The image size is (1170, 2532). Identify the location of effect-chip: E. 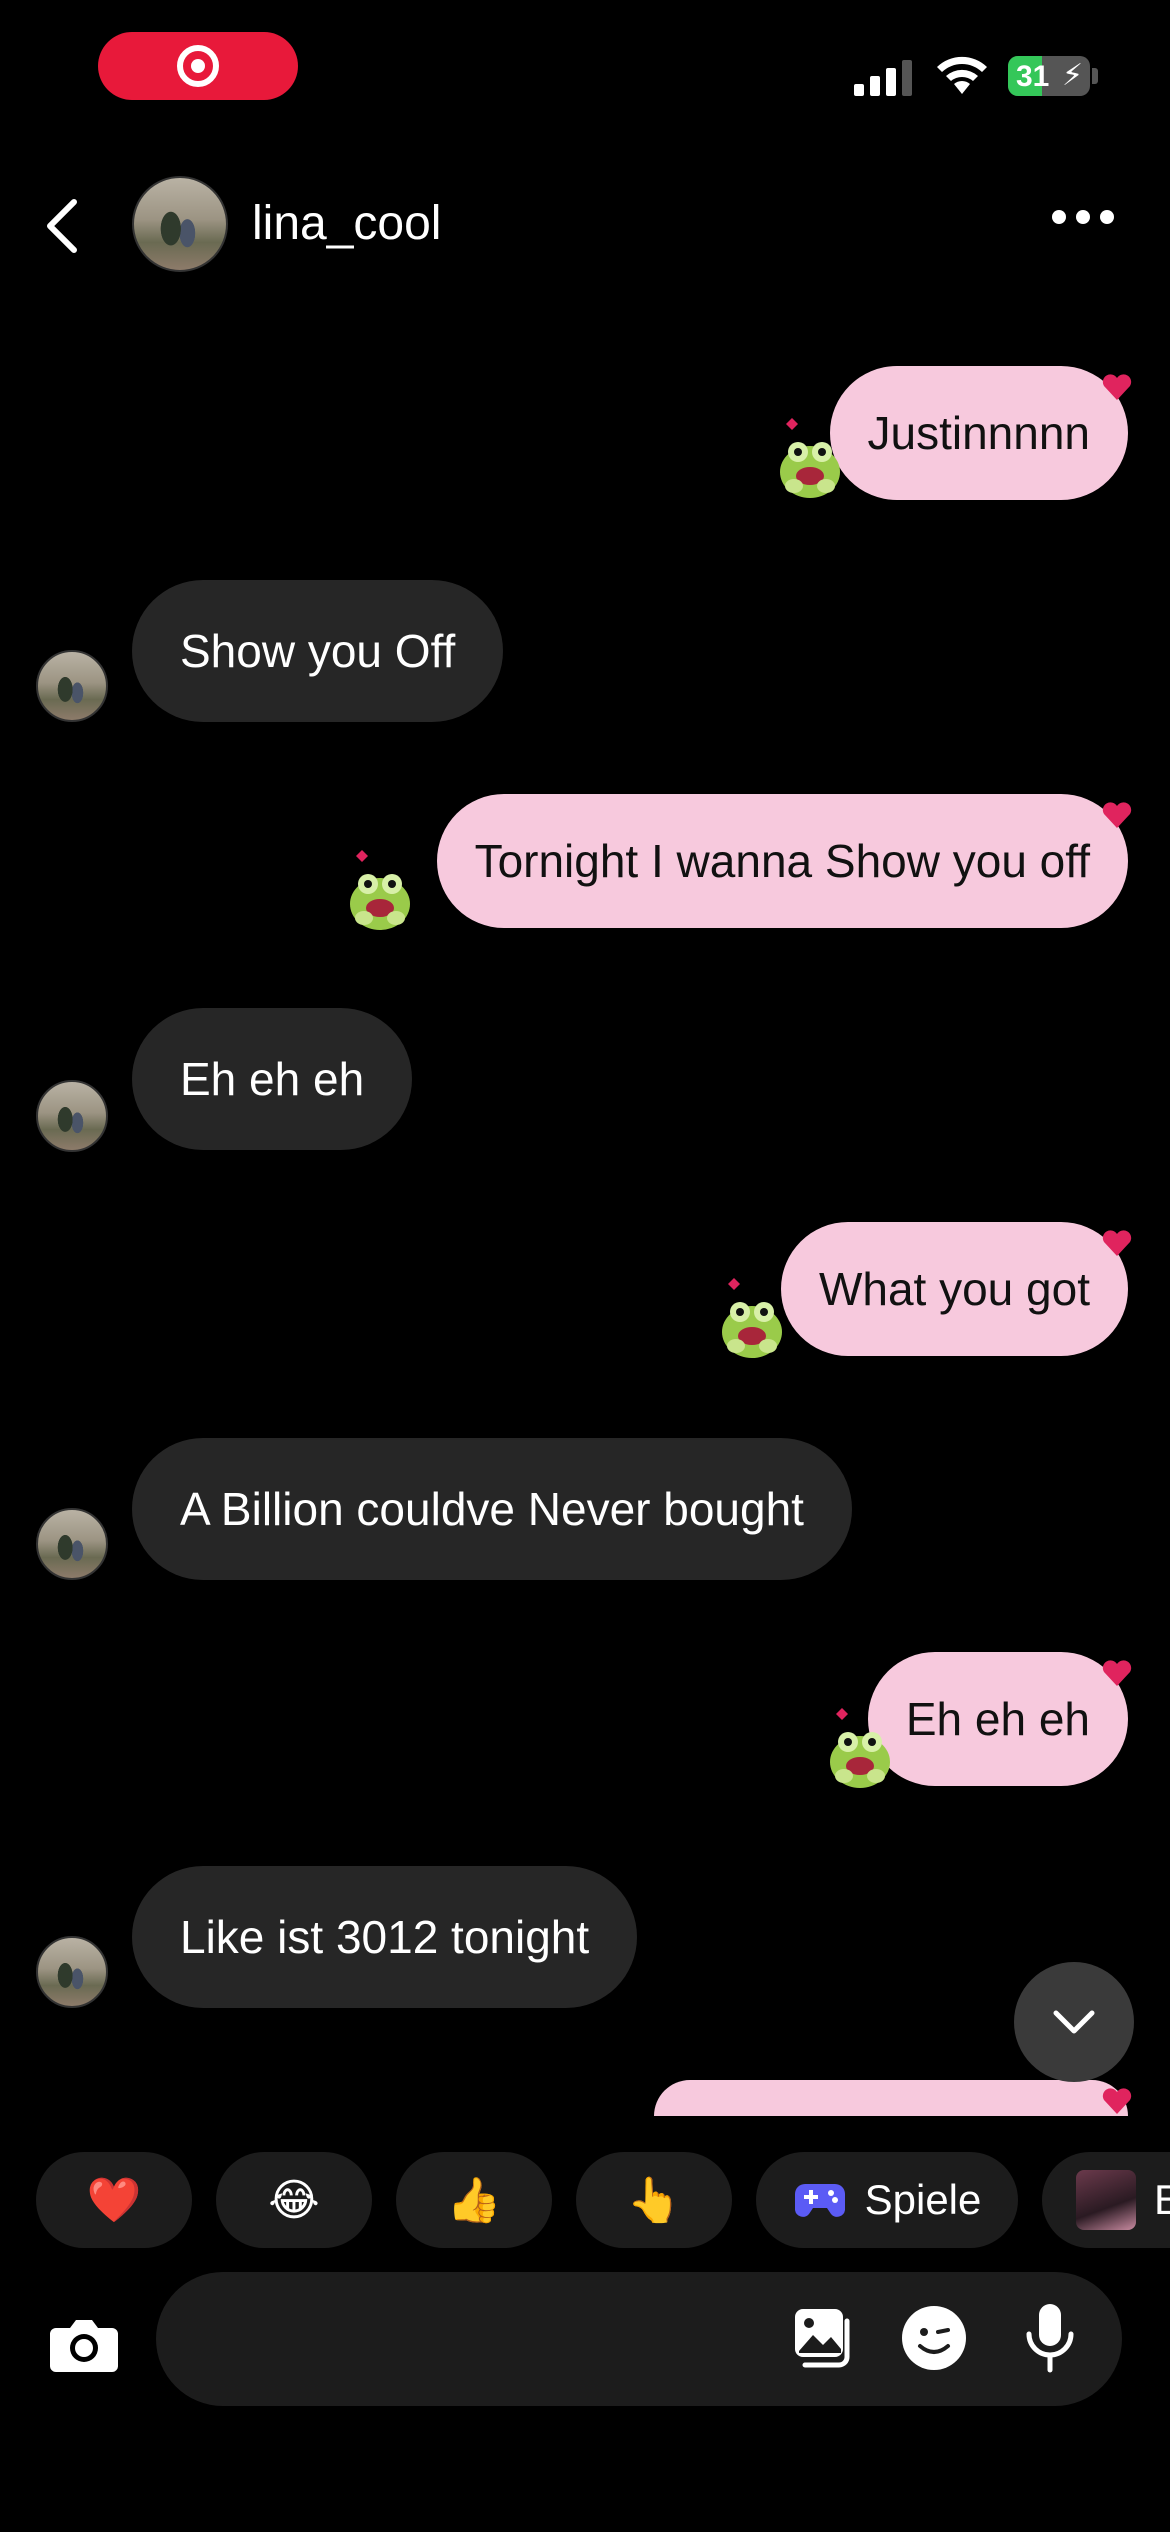
(1106, 2200).